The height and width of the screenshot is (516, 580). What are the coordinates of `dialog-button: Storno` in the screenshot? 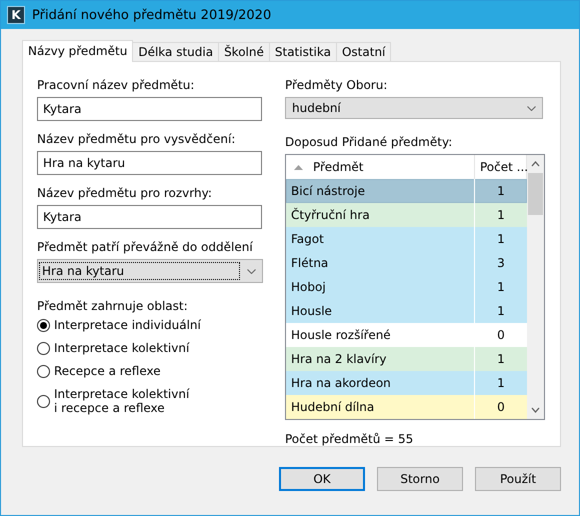 It's located at (420, 479).